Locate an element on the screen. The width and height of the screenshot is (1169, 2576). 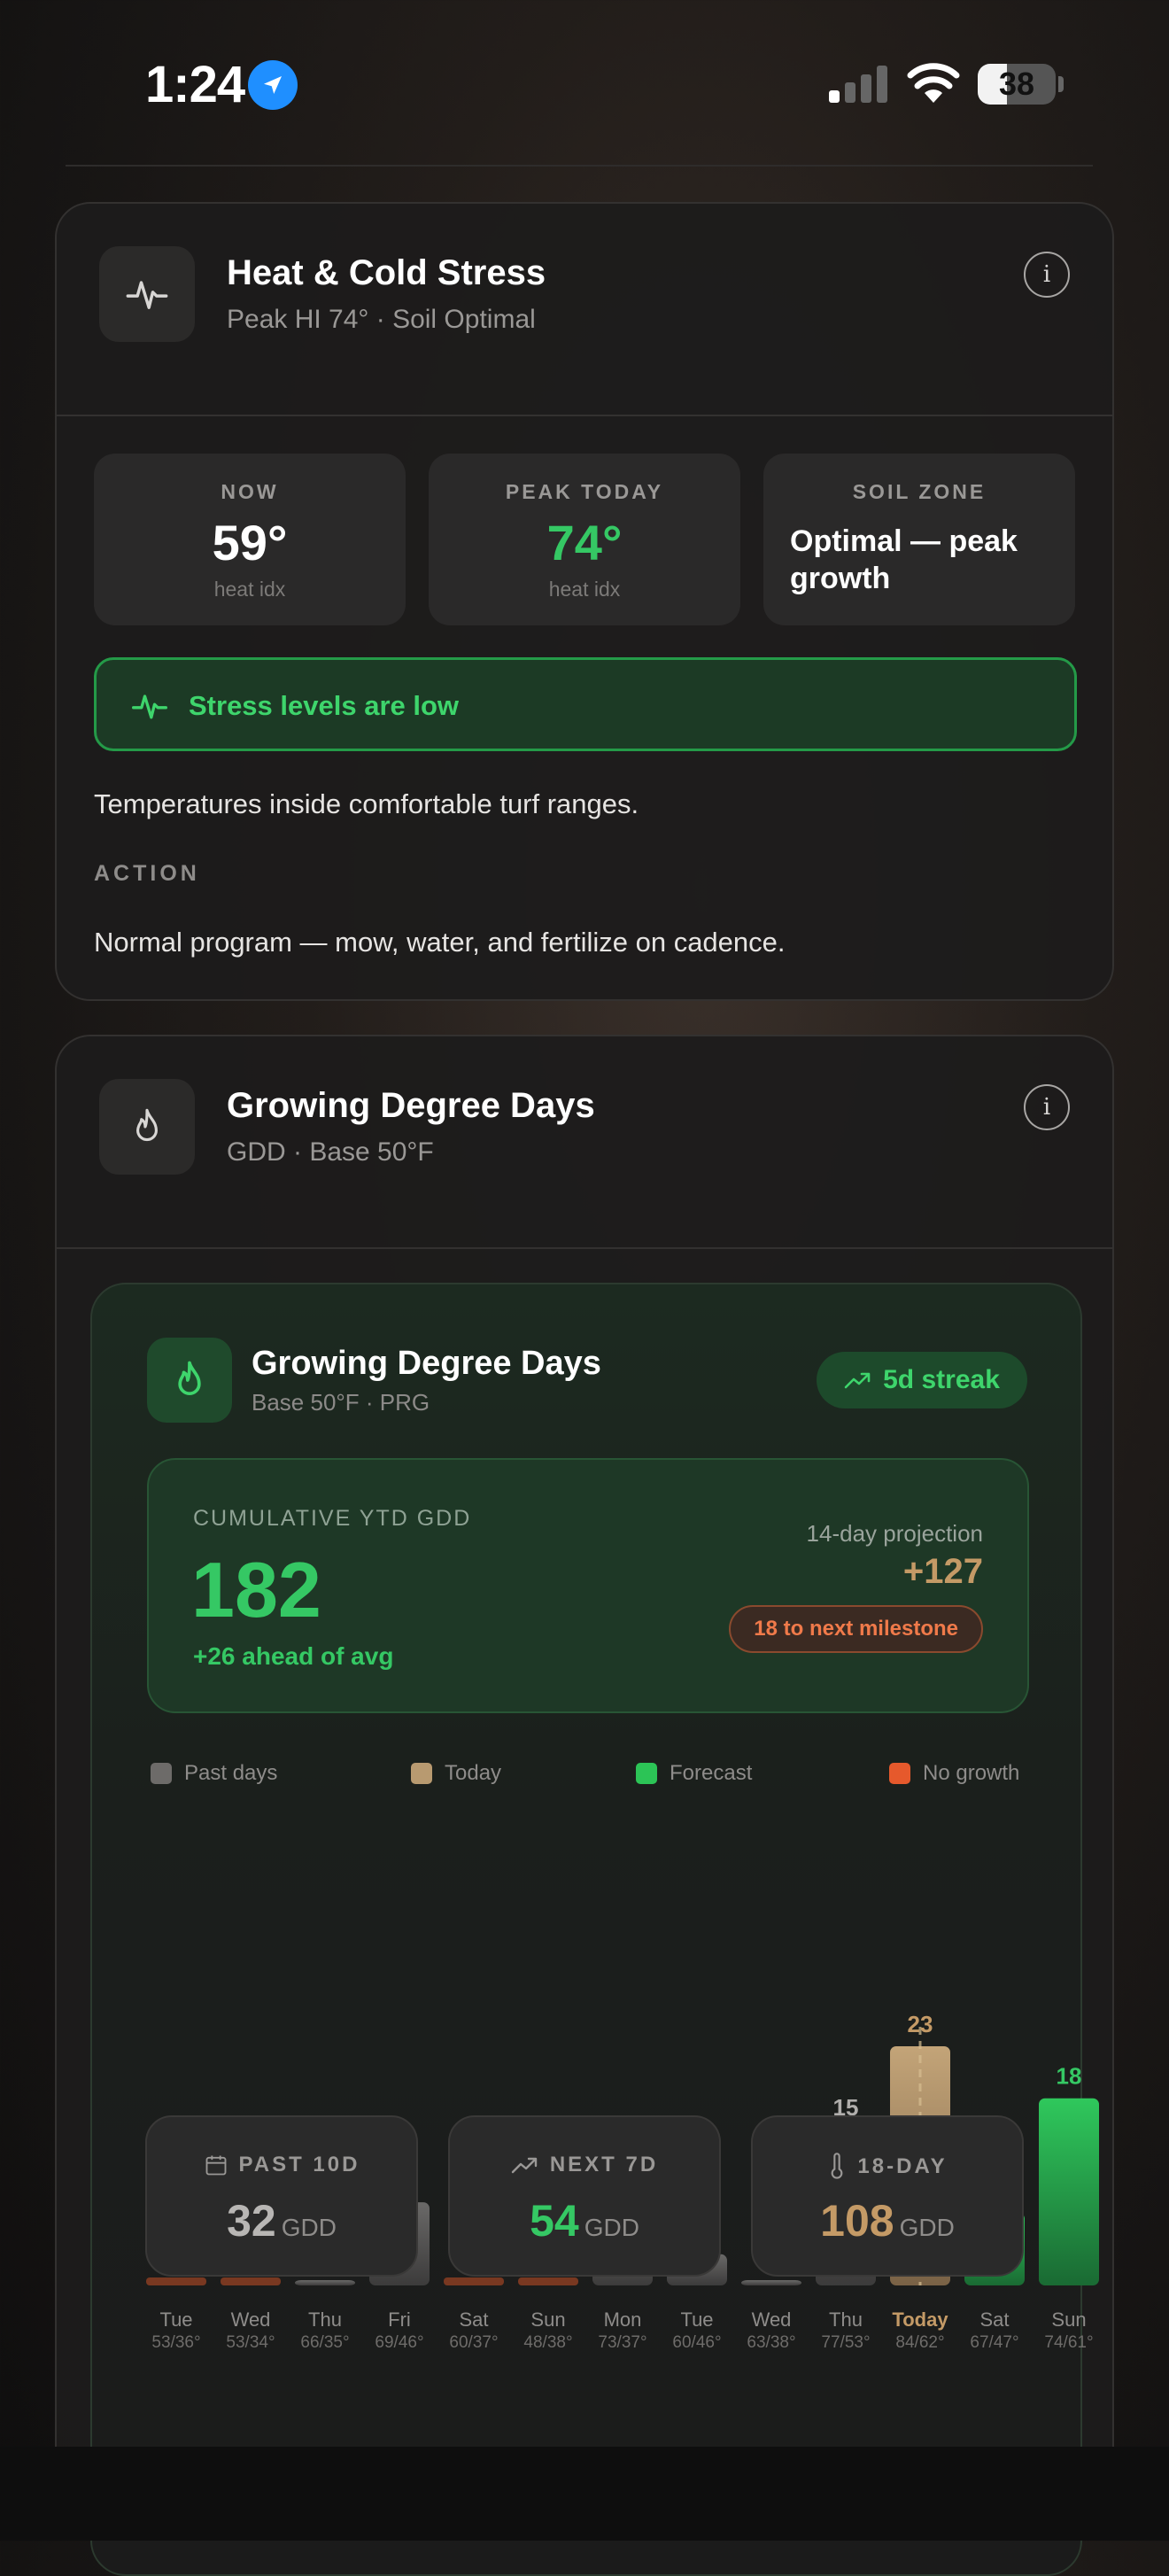
stat-label-text: PAST 10D is located at coordinates (299, 2164).